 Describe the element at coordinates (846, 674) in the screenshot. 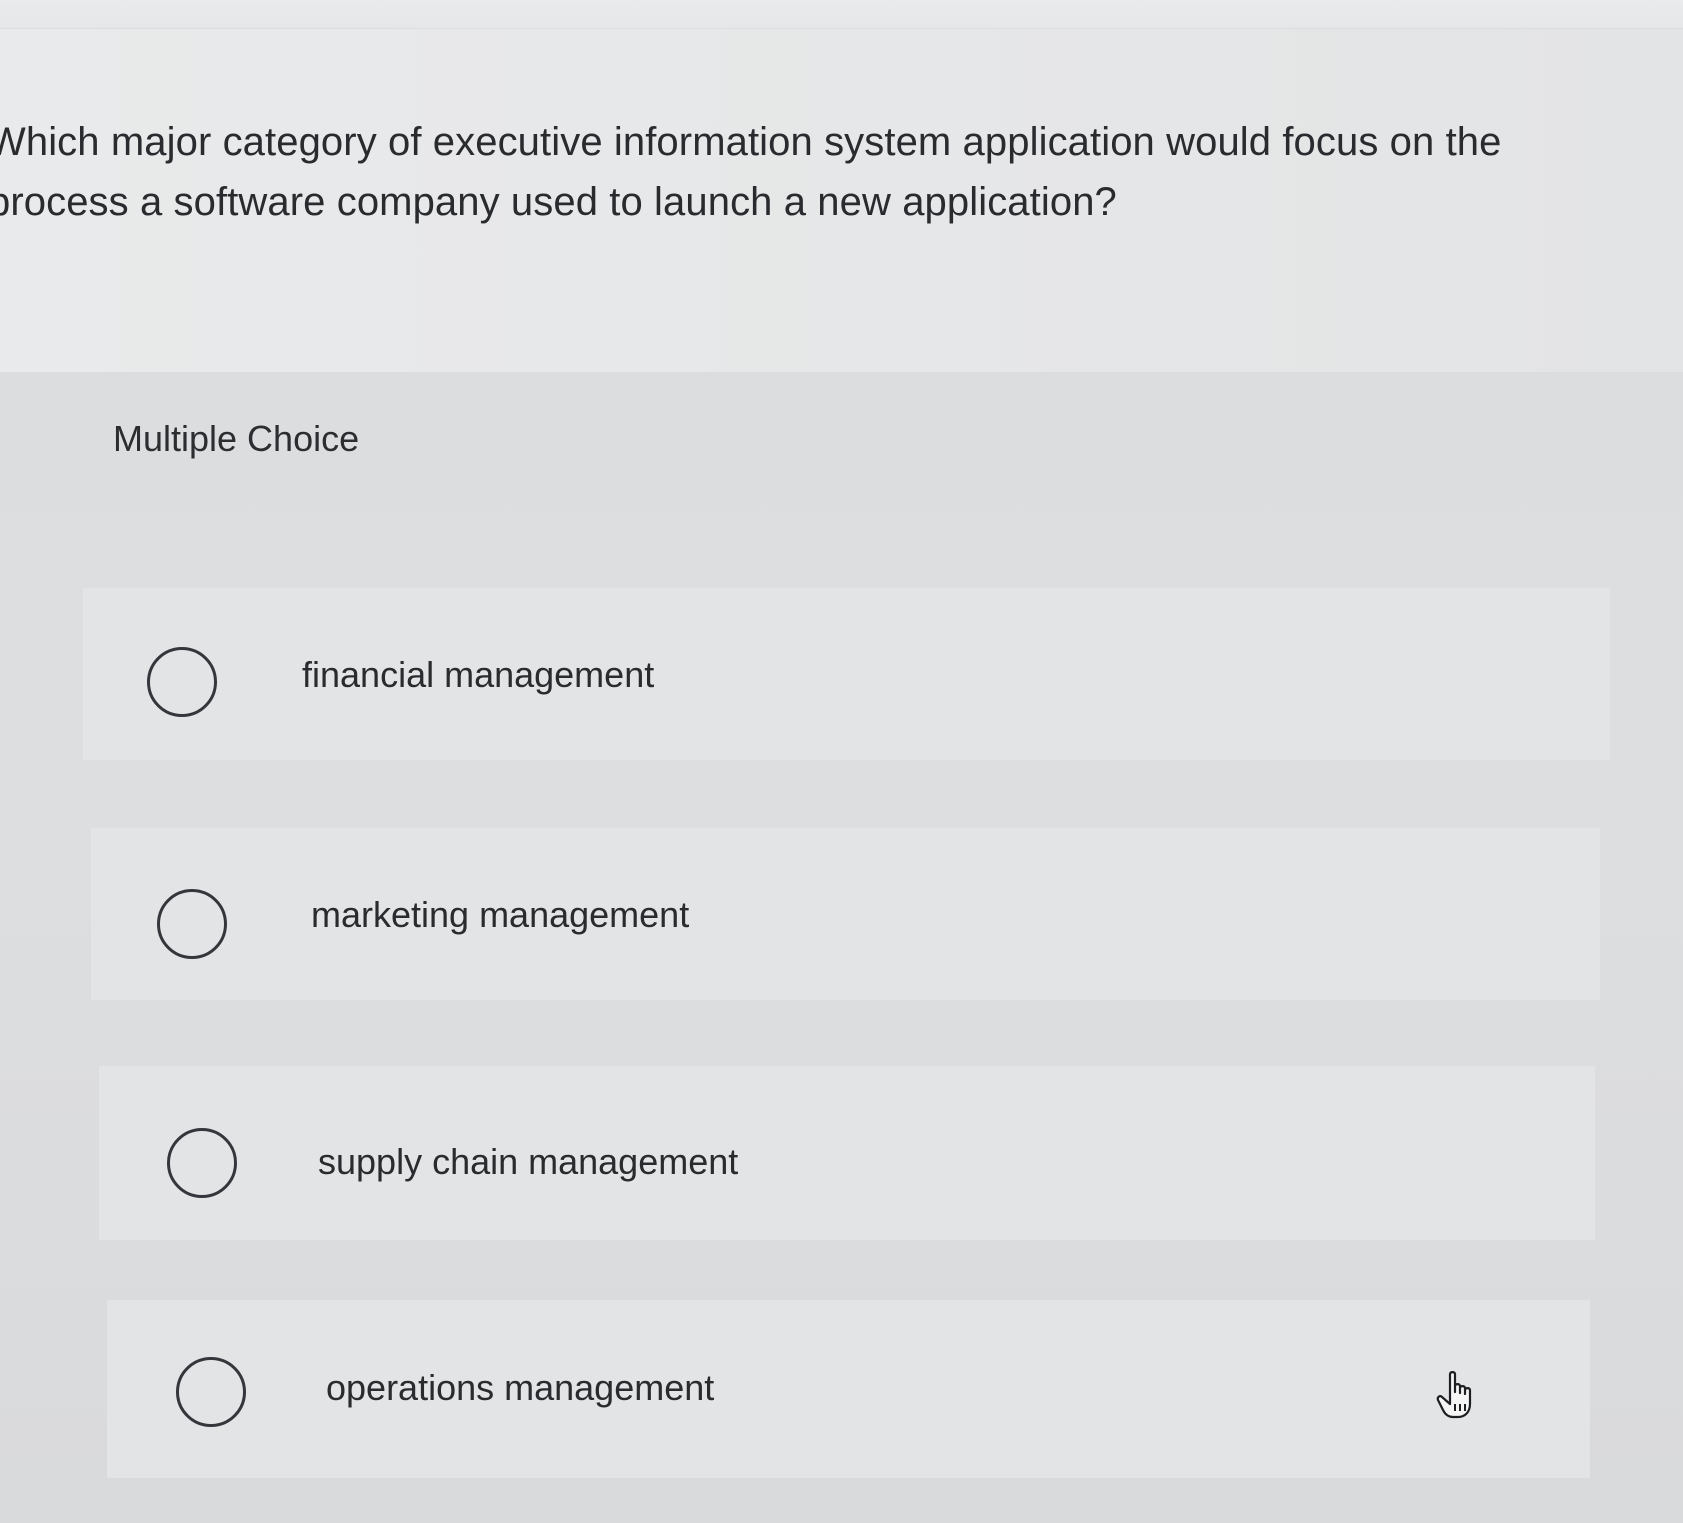

I see `choice-financial-management: financial management` at that location.